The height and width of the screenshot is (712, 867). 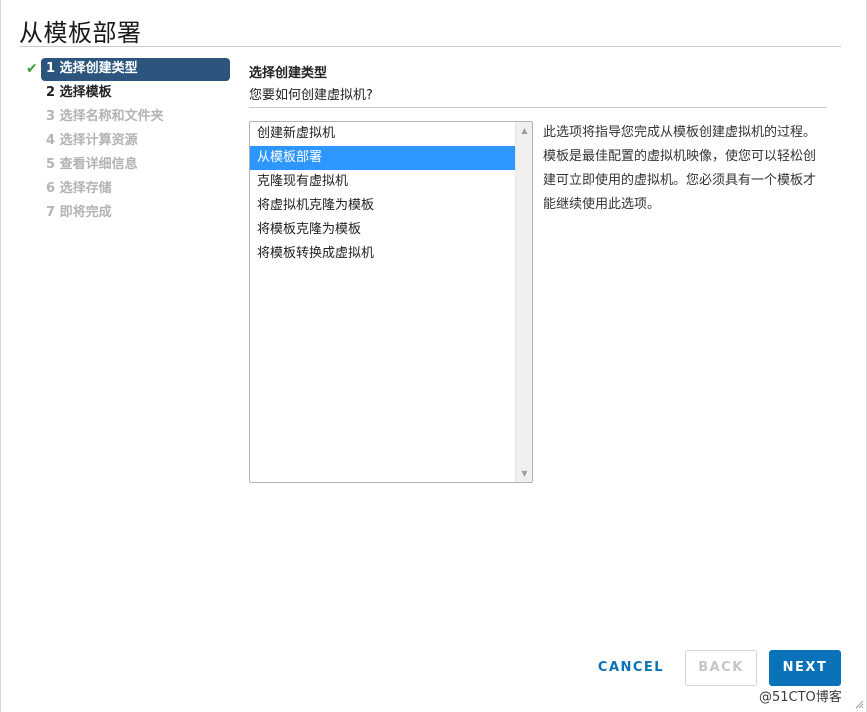 I want to click on title-divider, so click(x=430, y=46).